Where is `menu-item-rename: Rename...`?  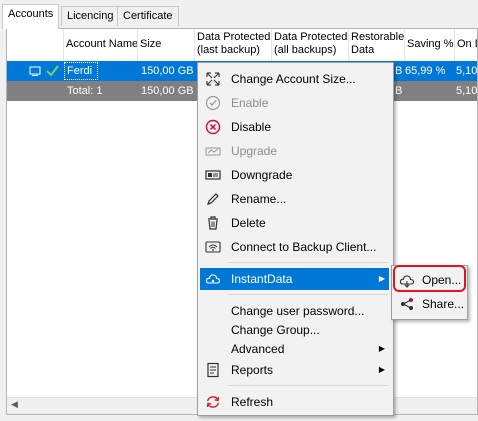 menu-item-rename: Rename... is located at coordinates (294, 199).